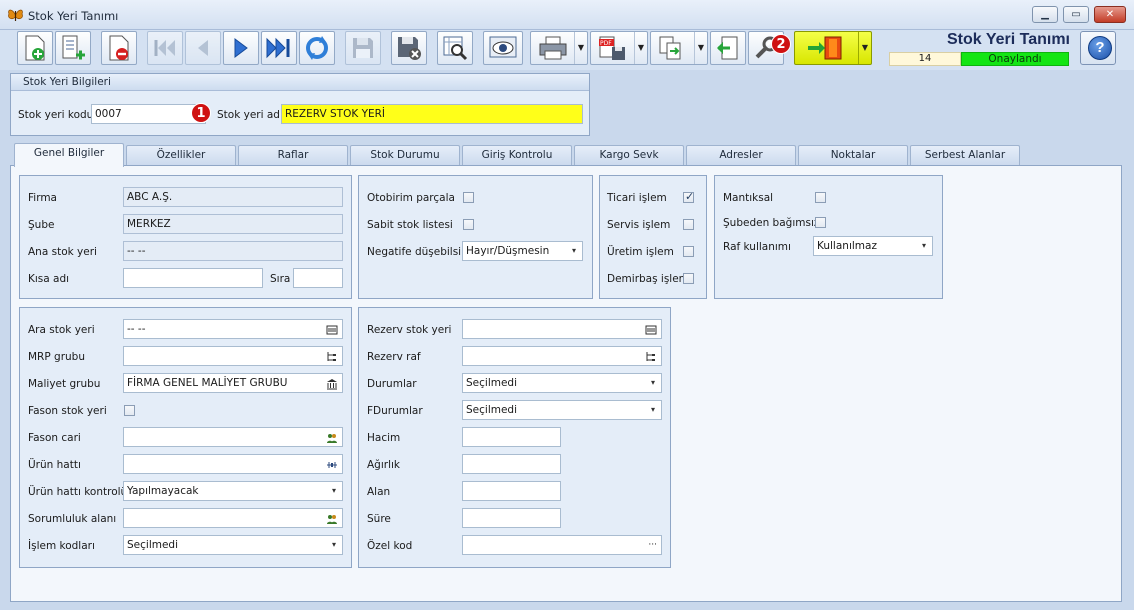  Describe the element at coordinates (517, 155) in the screenshot. I see `tab-giris-kontrolu: Giriş Kontrolu` at that location.